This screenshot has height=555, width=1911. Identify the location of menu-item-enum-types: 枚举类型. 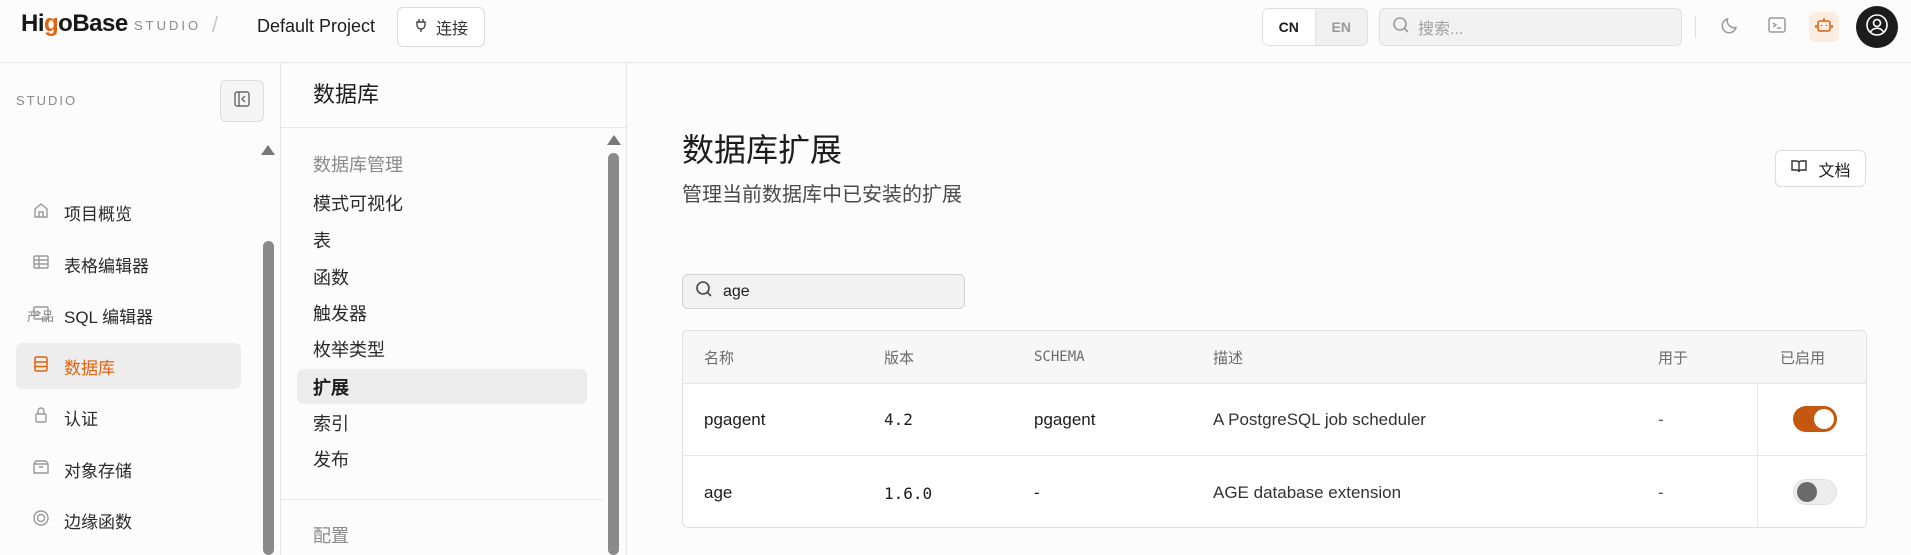
(442, 348).